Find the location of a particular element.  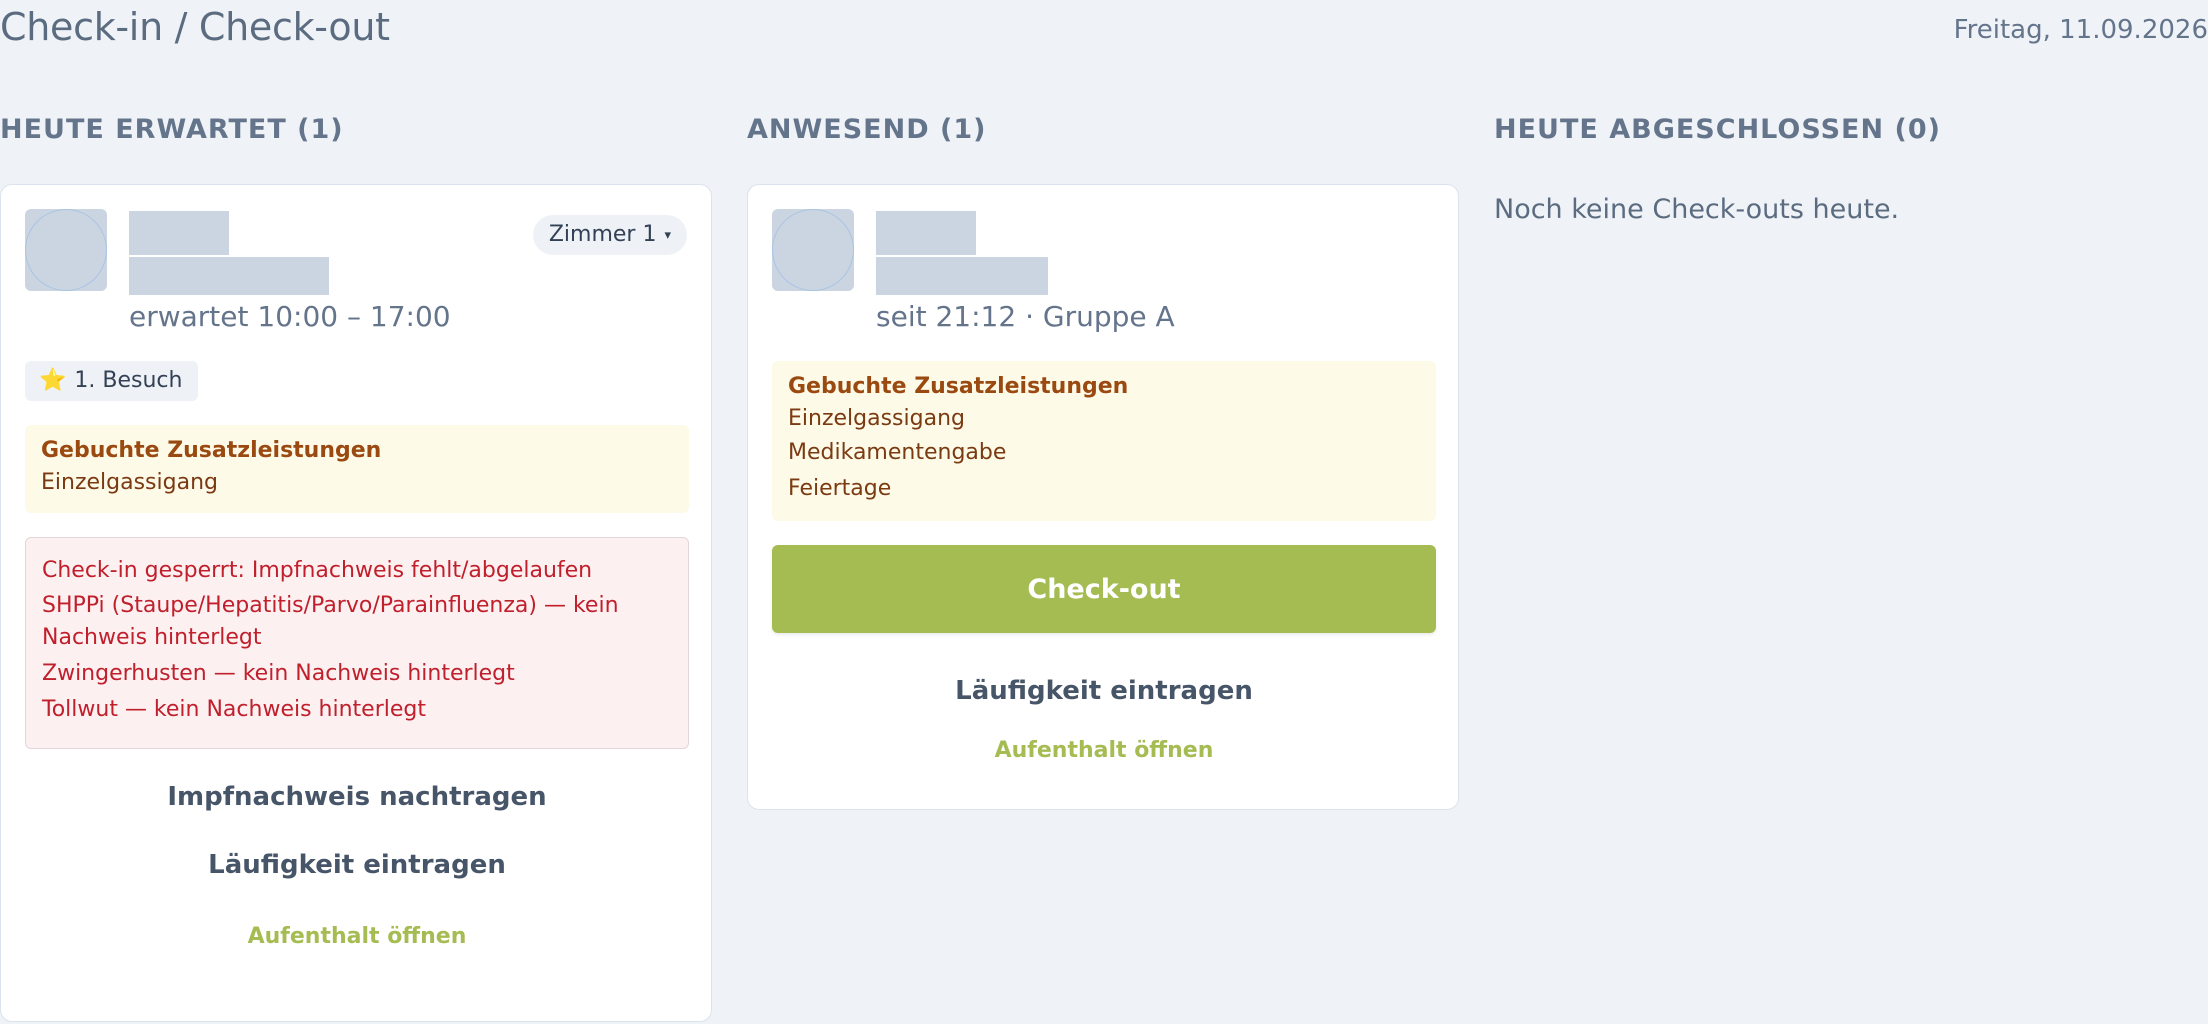

room-select: Zimmer 1 ▾ is located at coordinates (609, 235).